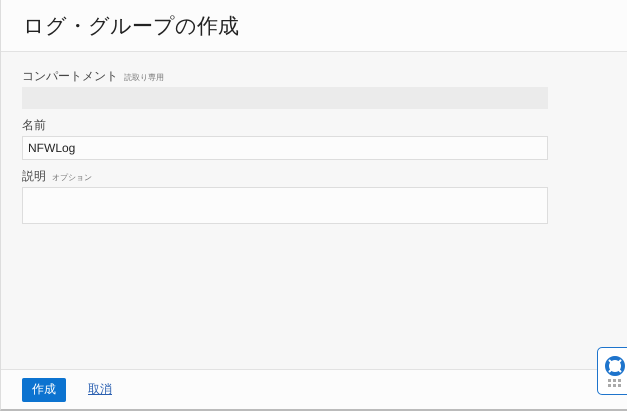  What do you see at coordinates (285, 148) in the screenshot?
I see `name-field: NFWLog` at bounding box center [285, 148].